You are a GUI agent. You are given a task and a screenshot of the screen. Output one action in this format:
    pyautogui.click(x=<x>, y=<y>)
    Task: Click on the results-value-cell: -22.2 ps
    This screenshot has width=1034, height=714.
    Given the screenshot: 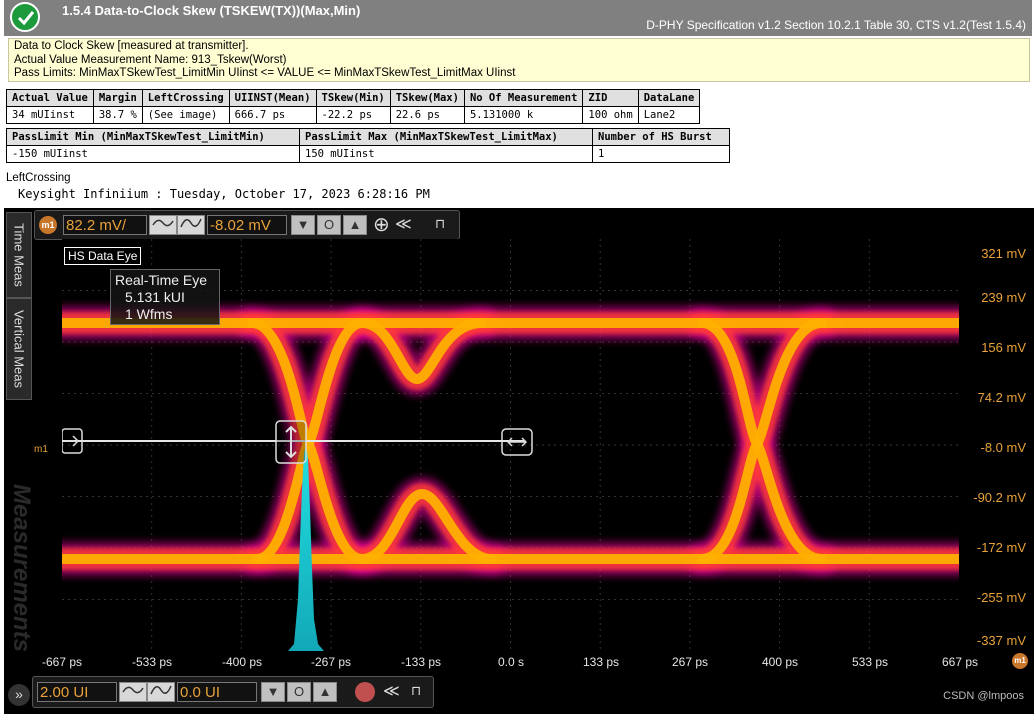 What is the action you would take?
    pyautogui.click(x=353, y=115)
    